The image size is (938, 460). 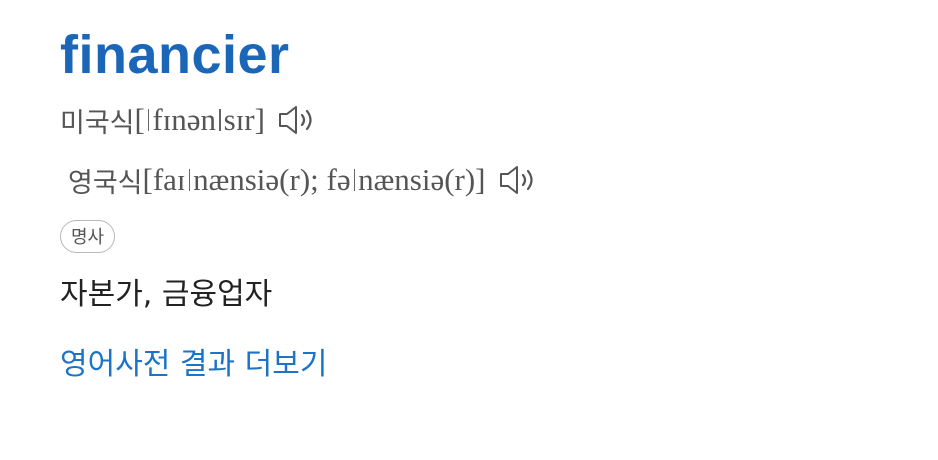 I want to click on meaning-text: 자본가, 금융업자, so click(x=166, y=294).